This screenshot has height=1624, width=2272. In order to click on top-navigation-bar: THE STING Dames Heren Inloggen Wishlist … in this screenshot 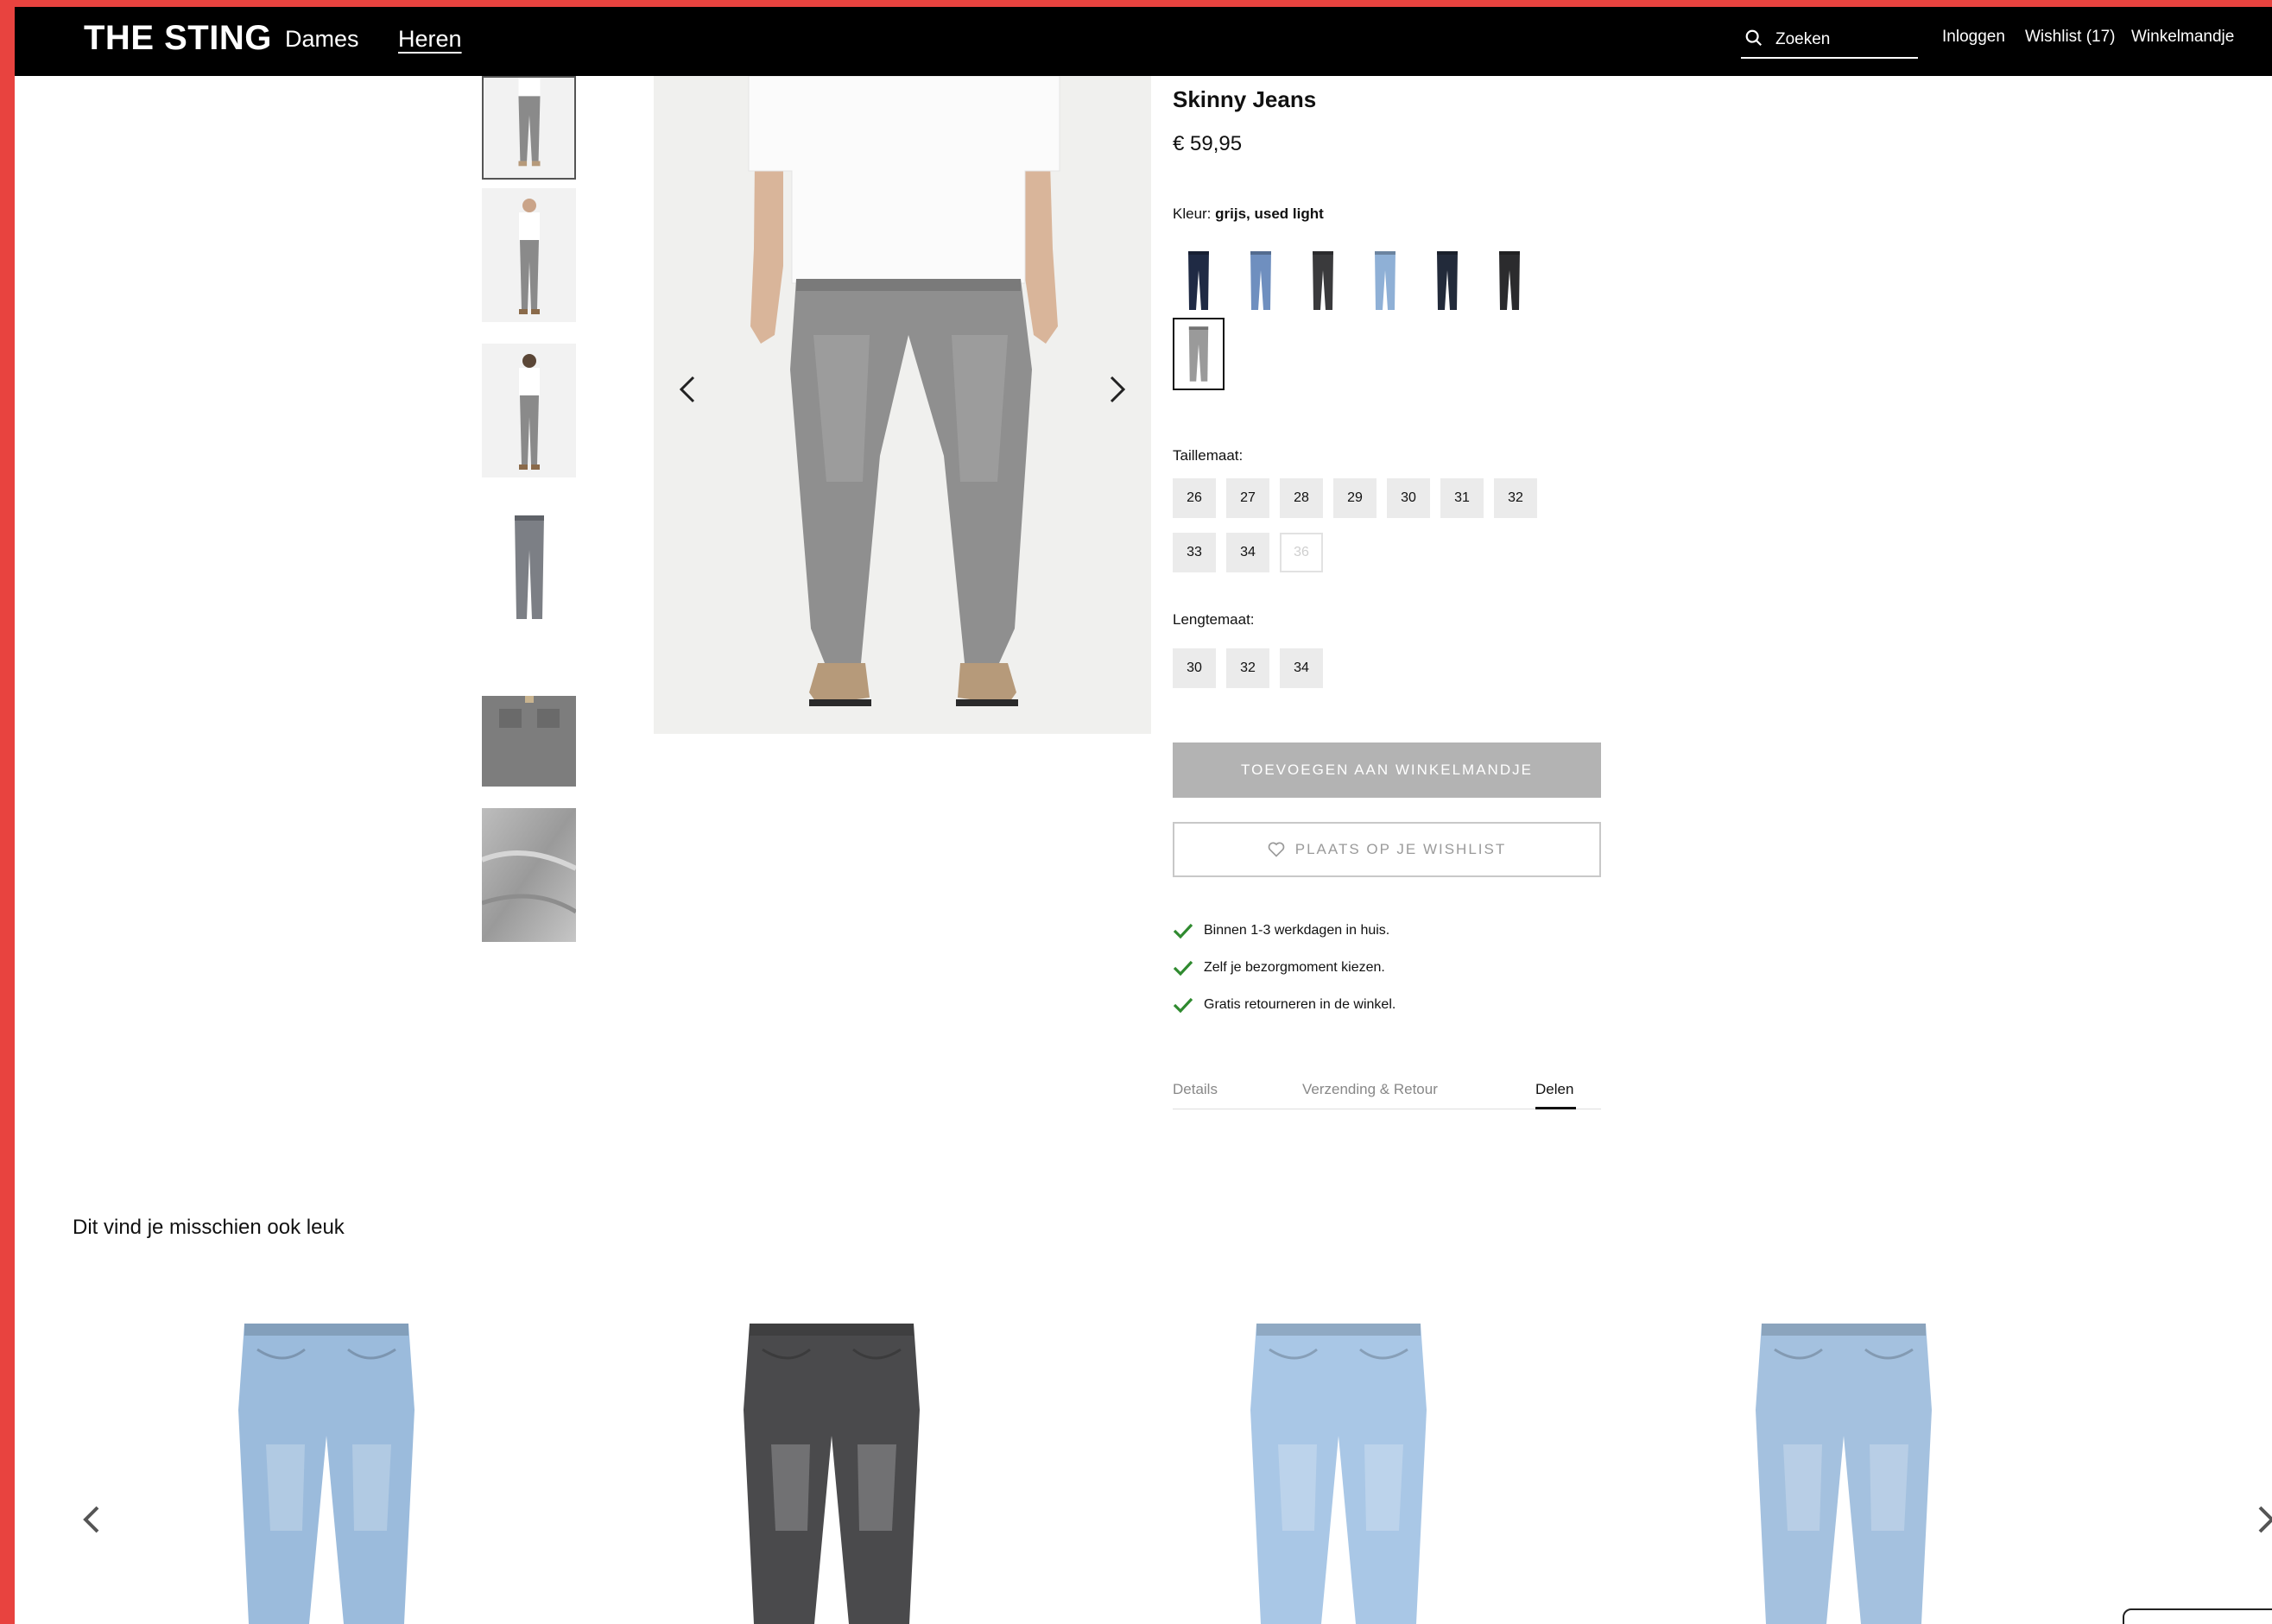, I will do `click(1143, 41)`.